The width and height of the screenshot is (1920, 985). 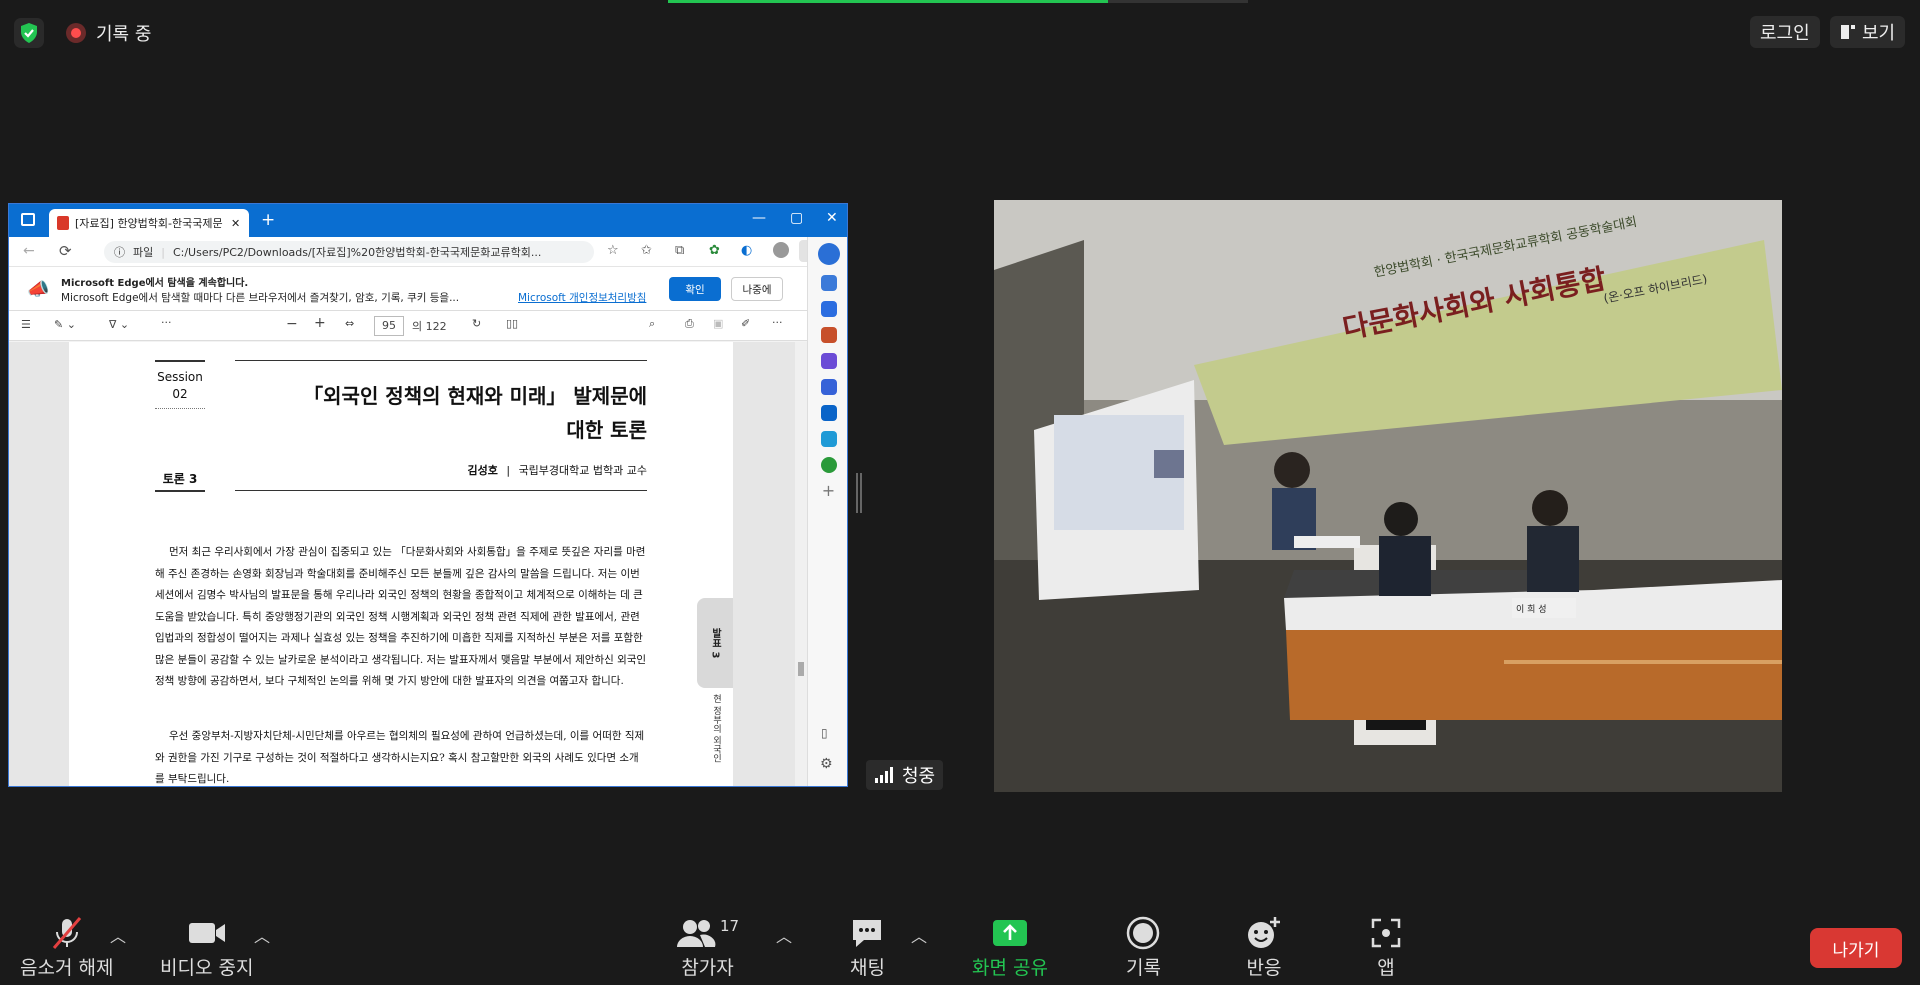 What do you see at coordinates (1868, 32) in the screenshot?
I see `view-button: 보기` at bounding box center [1868, 32].